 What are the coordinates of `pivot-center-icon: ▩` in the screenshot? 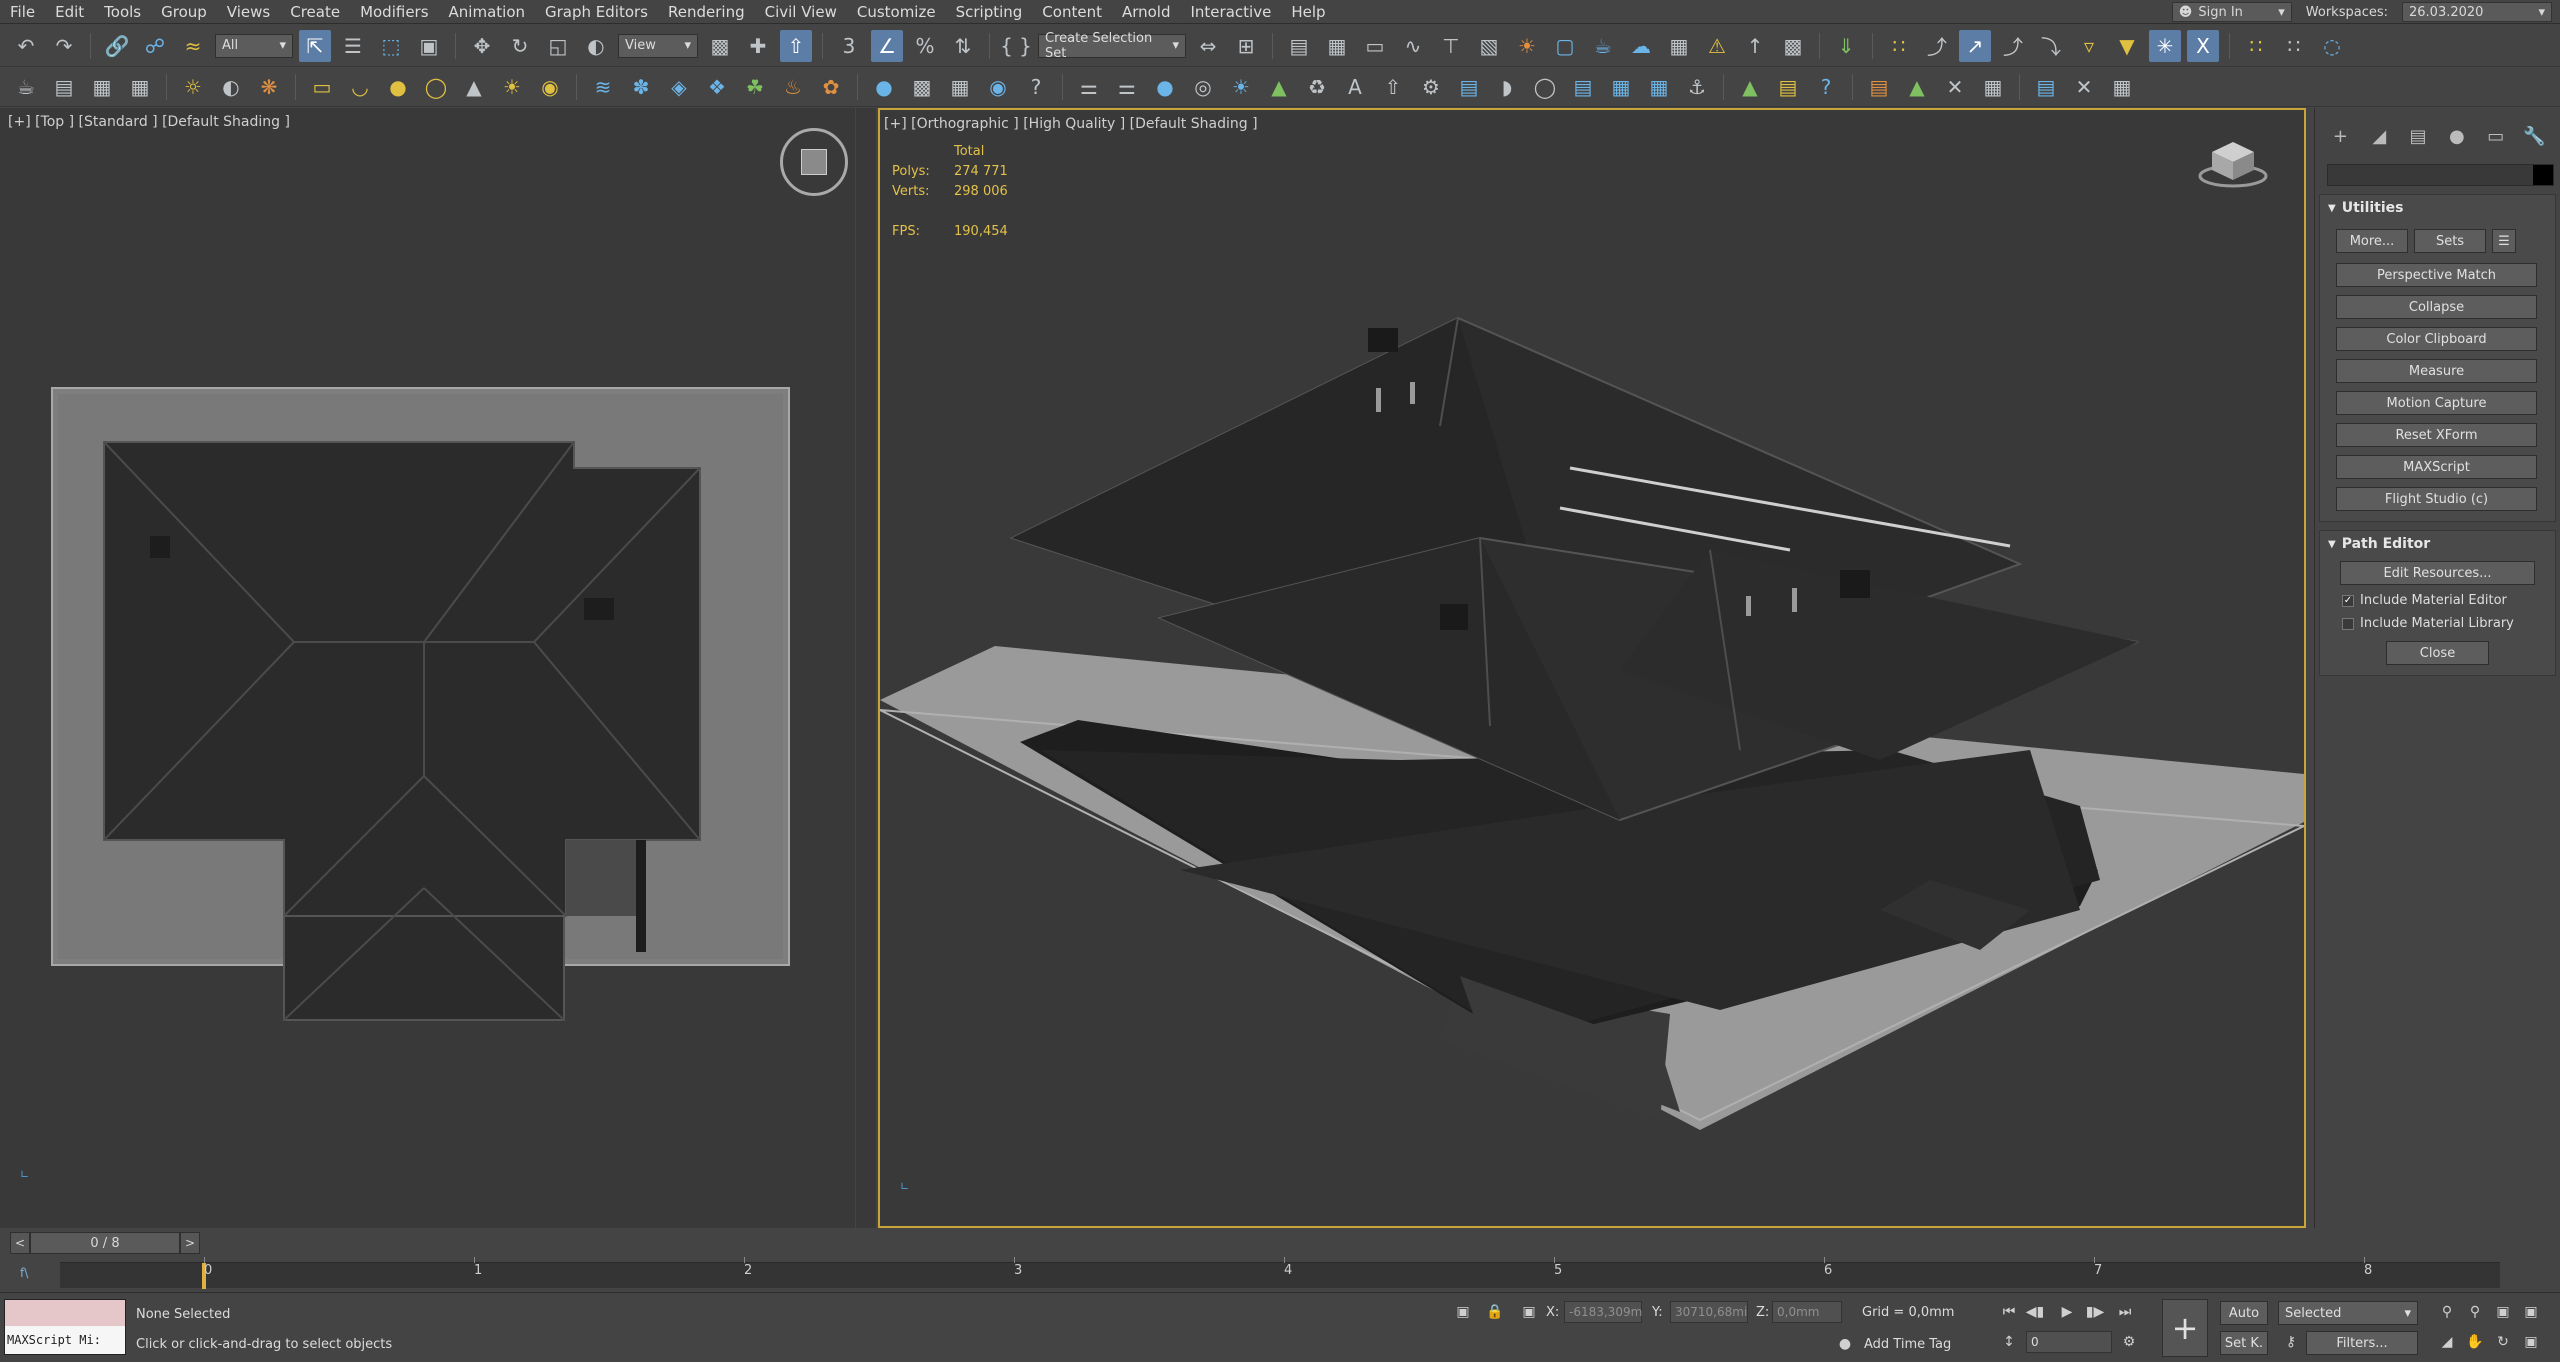 It's located at (720, 46).